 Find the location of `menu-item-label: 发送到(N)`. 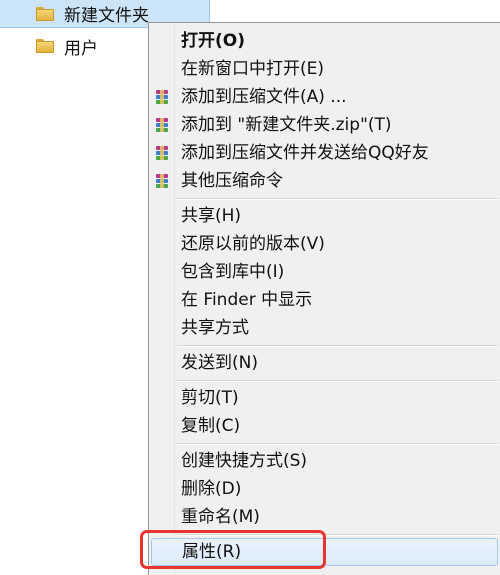

menu-item-label: 发送到(N) is located at coordinates (219, 363).